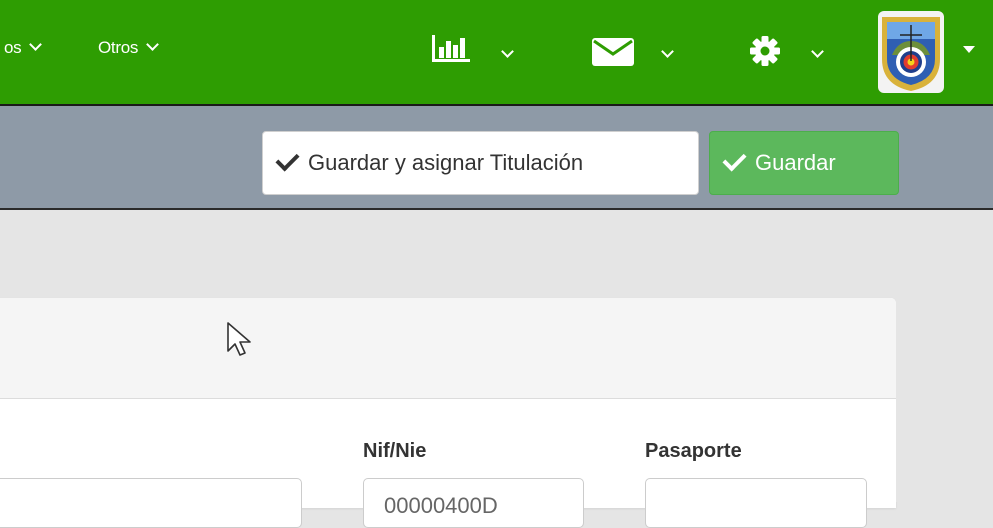  What do you see at coordinates (441, 505) in the screenshot?
I see `nif-value: 00000400D` at bounding box center [441, 505].